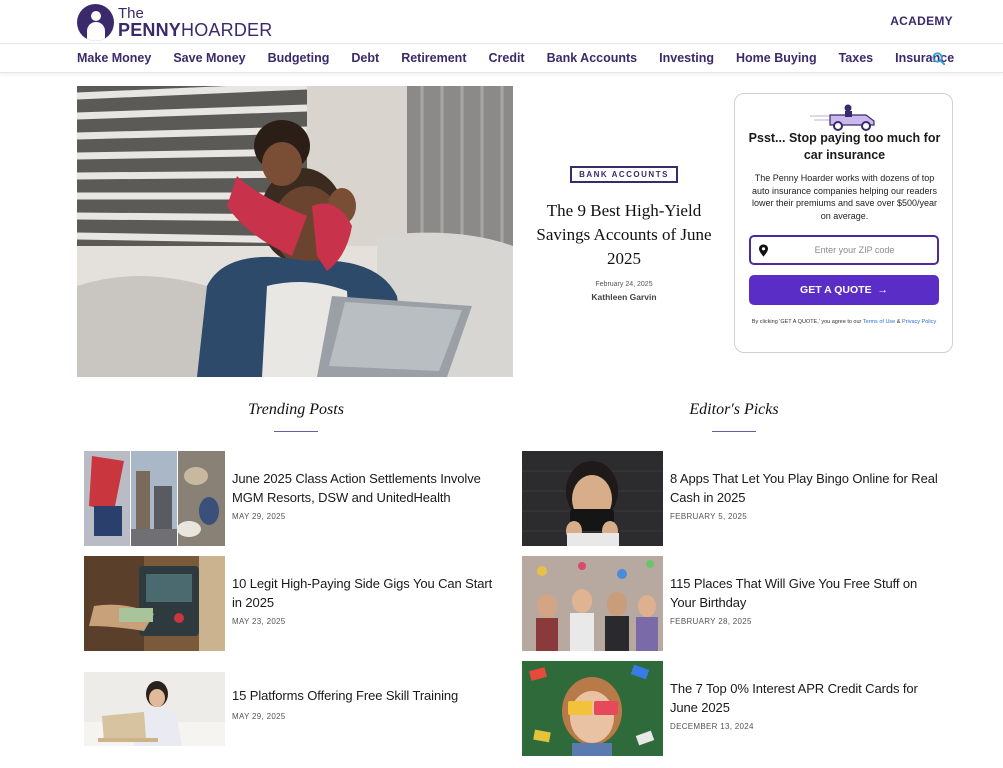 This screenshot has width=1003, height=768. What do you see at coordinates (938, 58) in the screenshot?
I see `search-icon` at bounding box center [938, 58].